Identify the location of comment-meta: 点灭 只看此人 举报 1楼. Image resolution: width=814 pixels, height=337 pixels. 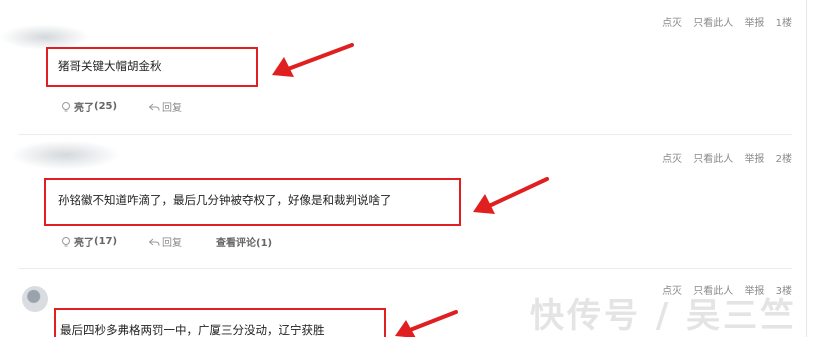
(723, 21).